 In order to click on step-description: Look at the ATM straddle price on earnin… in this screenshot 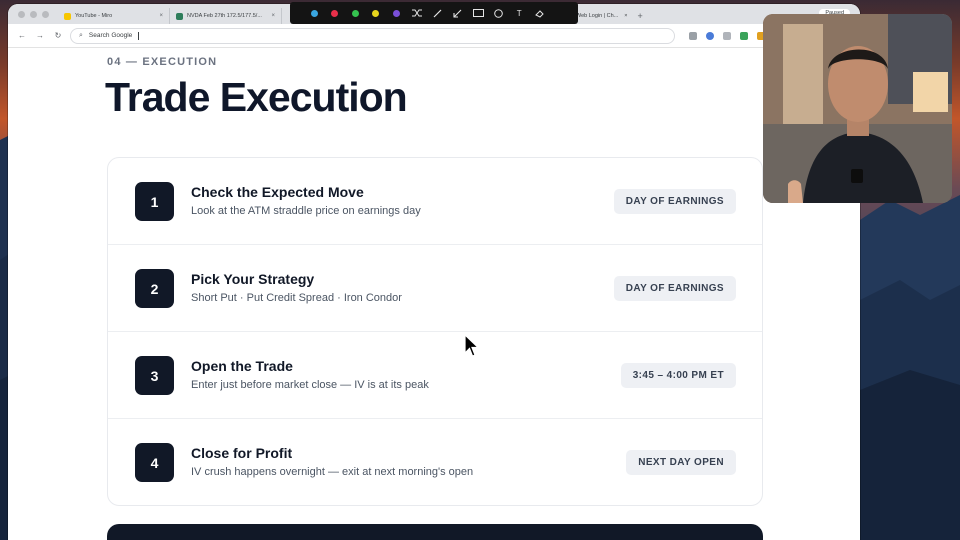, I will do `click(306, 211)`.